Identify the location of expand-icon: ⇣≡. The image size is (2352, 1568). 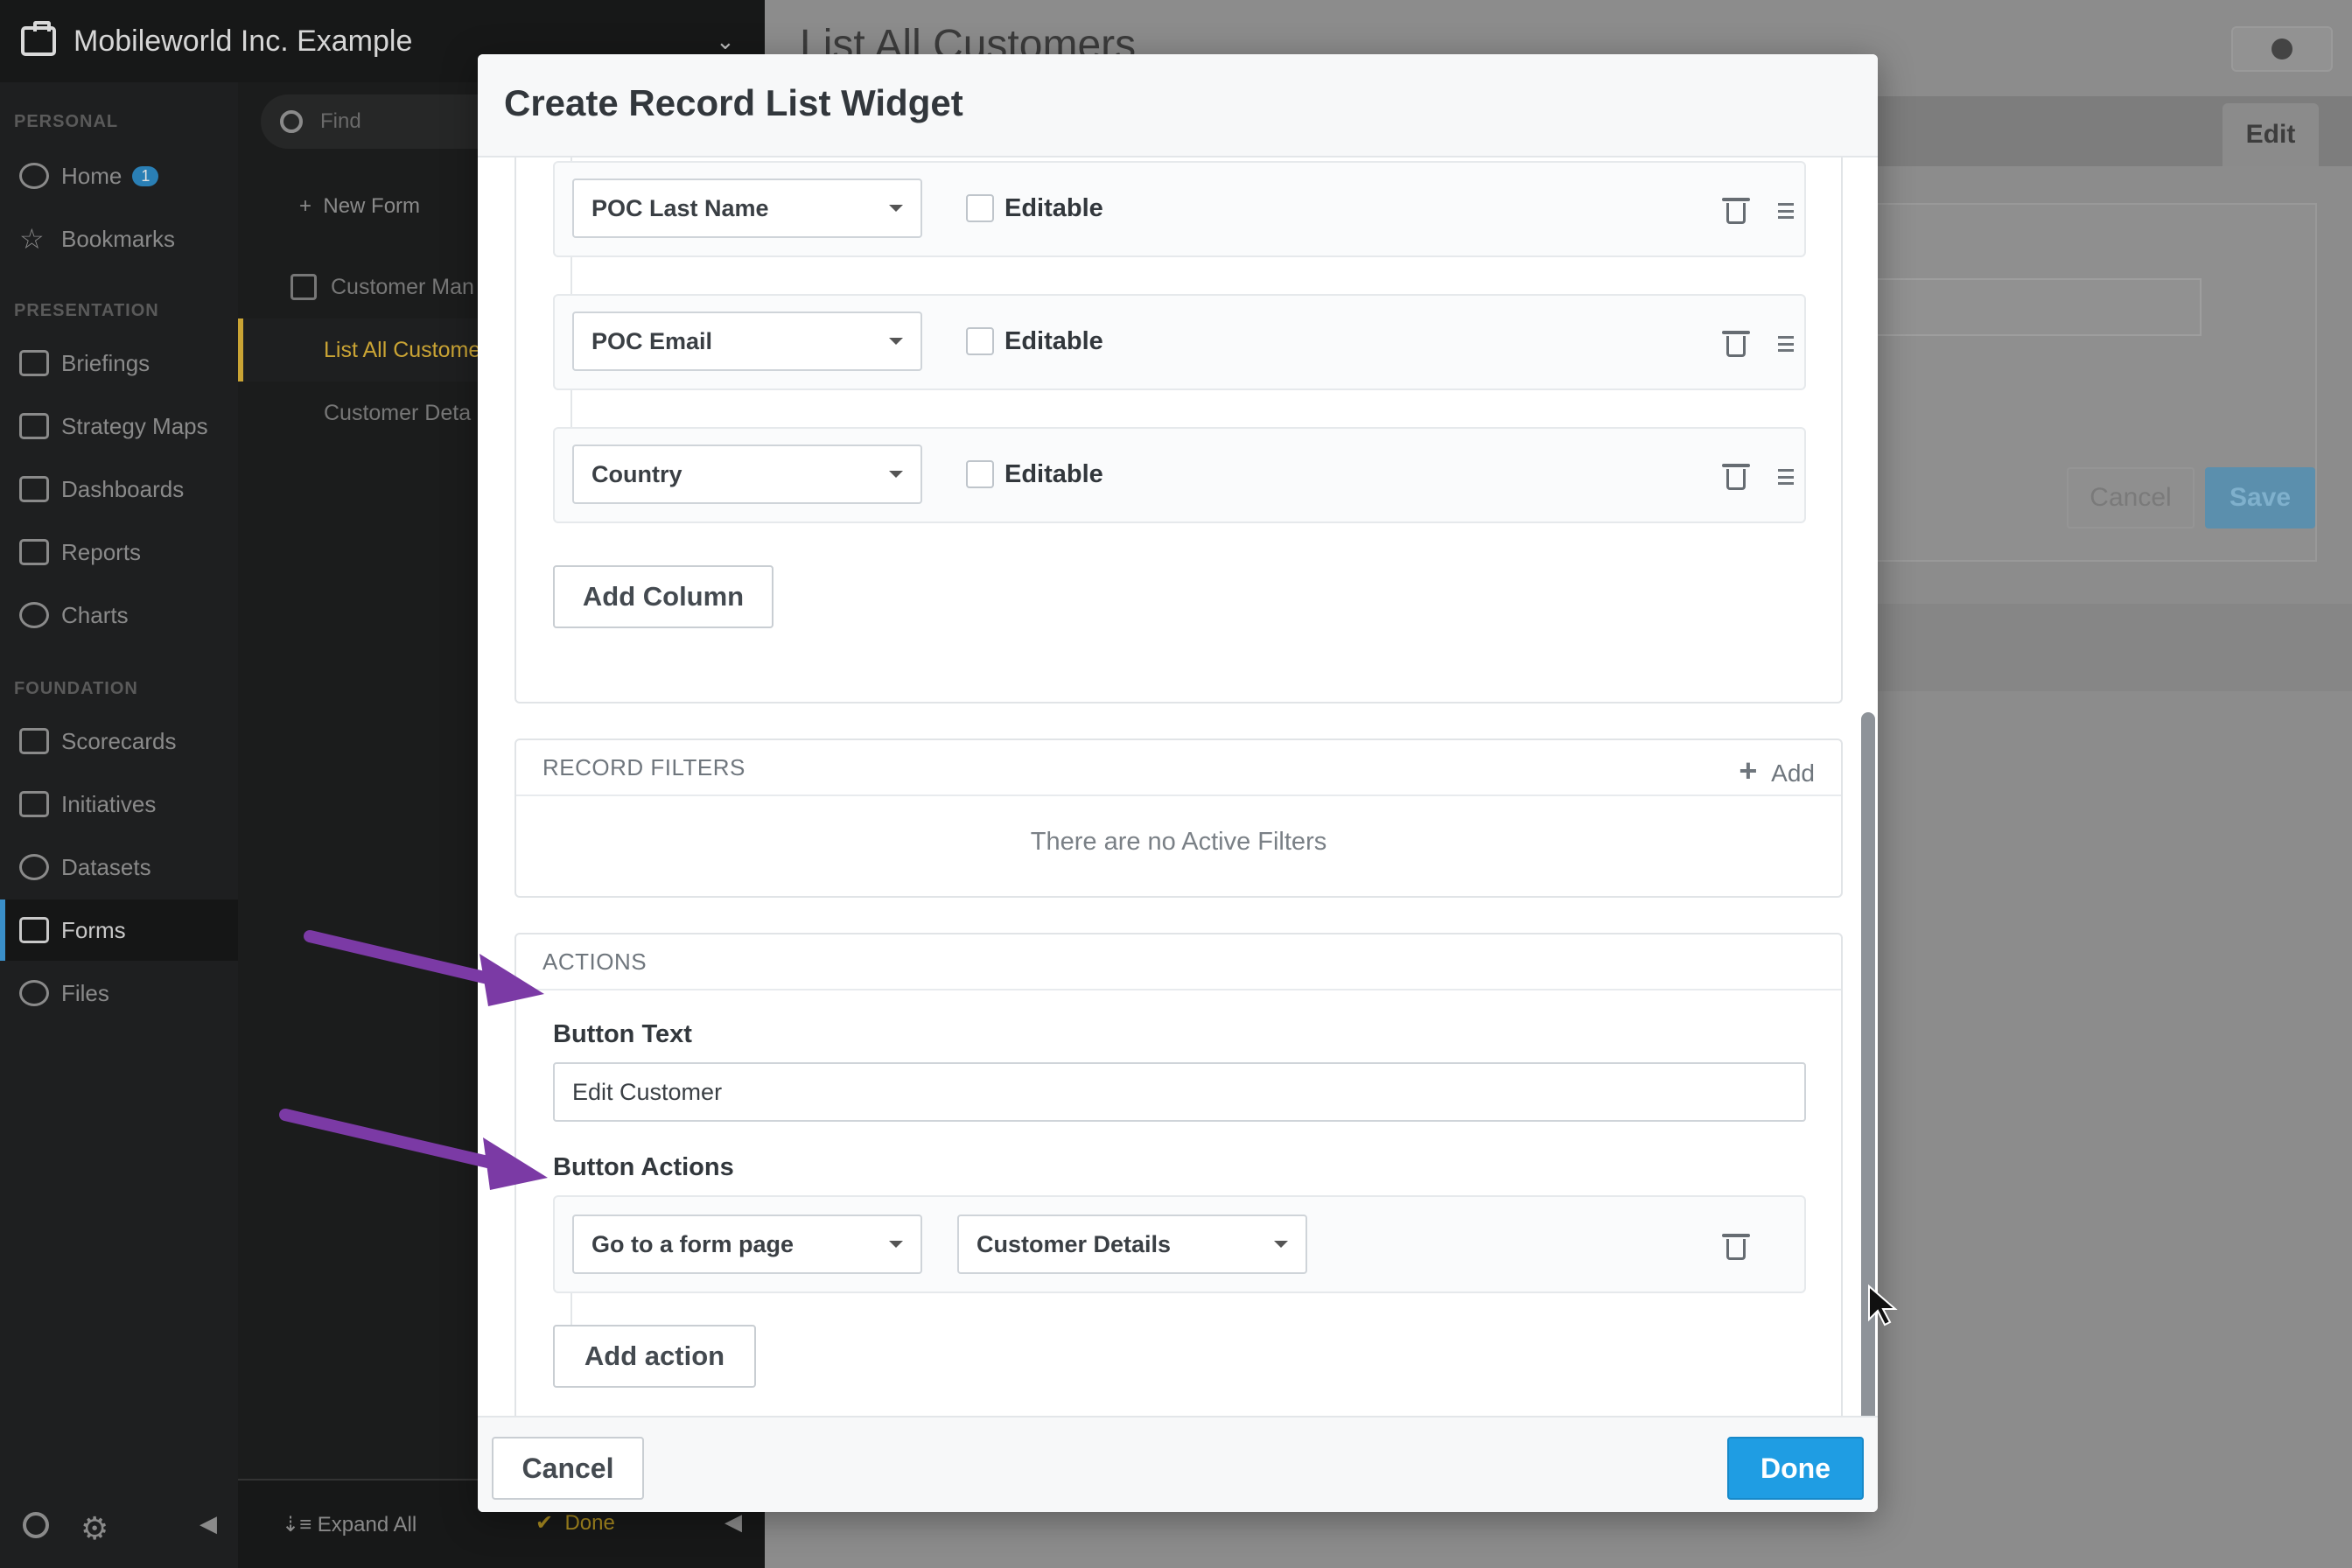
(300, 1524).